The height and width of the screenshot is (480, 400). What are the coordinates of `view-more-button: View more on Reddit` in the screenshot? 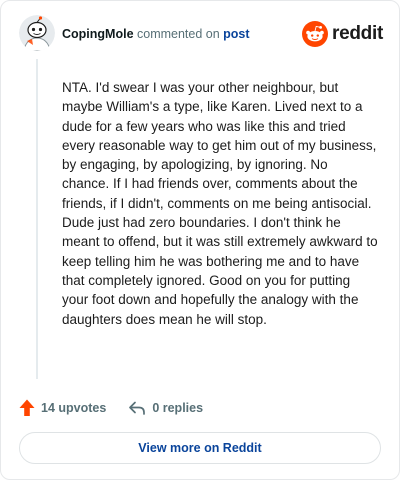 It's located at (200, 448).